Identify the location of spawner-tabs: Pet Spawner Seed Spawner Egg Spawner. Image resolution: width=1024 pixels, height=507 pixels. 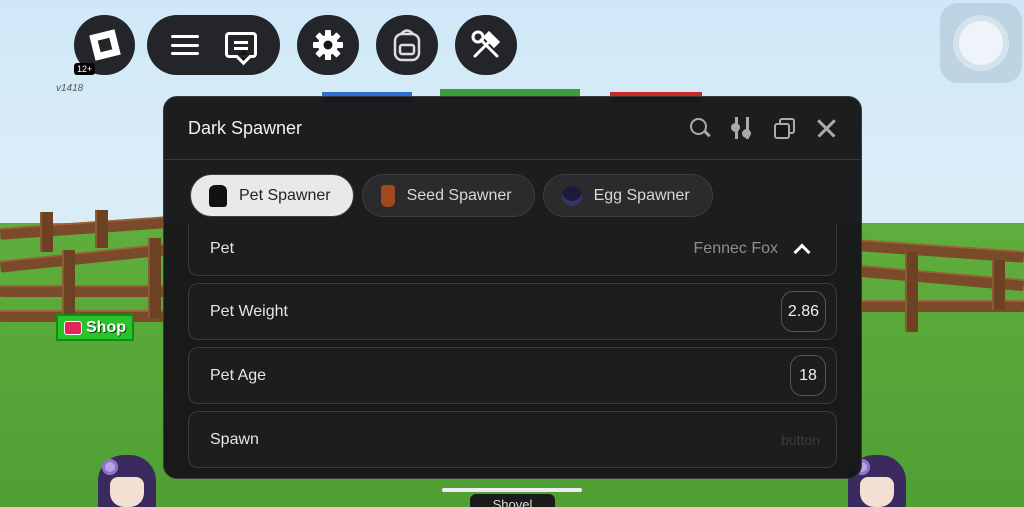
(512, 188).